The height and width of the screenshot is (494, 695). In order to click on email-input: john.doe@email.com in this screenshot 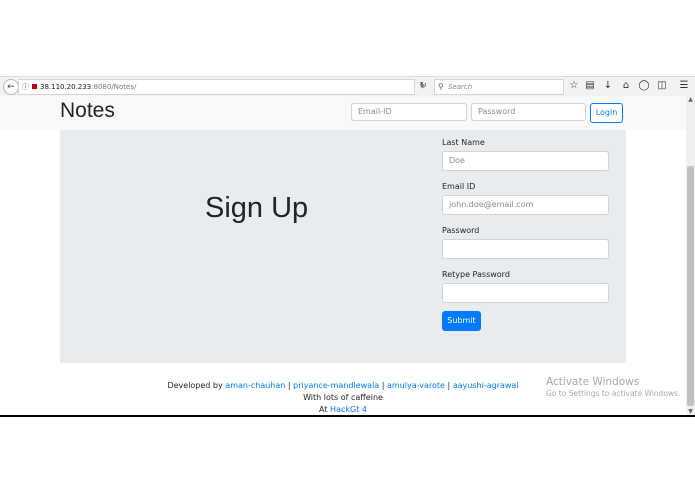, I will do `click(525, 205)`.